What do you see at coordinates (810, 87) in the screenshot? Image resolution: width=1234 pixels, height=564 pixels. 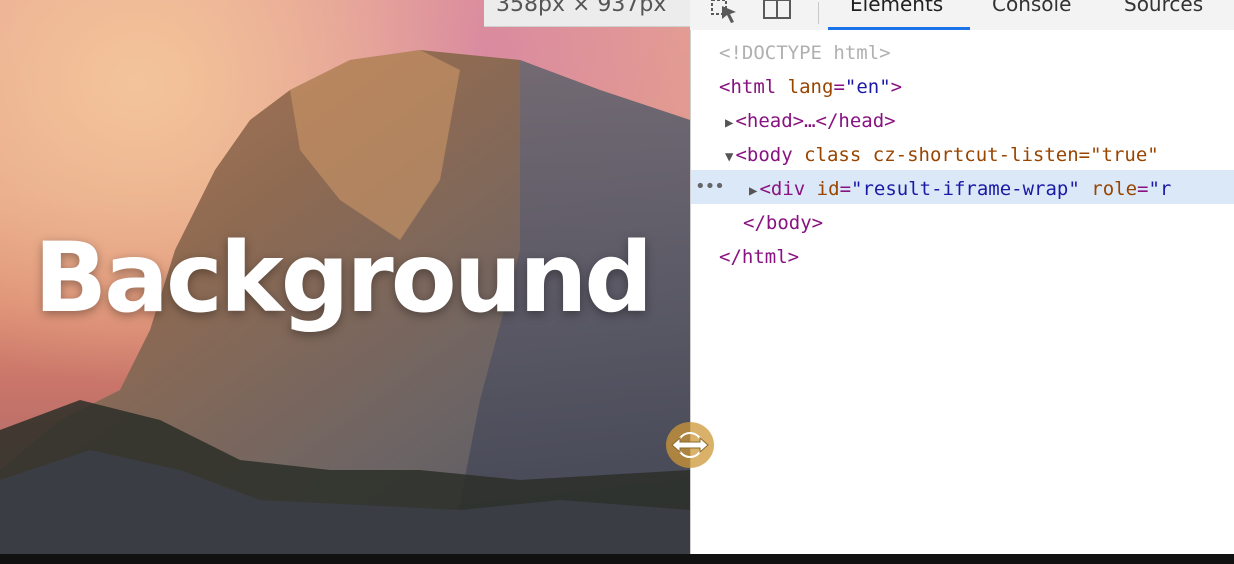 I see `dom-html-node: <html lang="en">` at bounding box center [810, 87].